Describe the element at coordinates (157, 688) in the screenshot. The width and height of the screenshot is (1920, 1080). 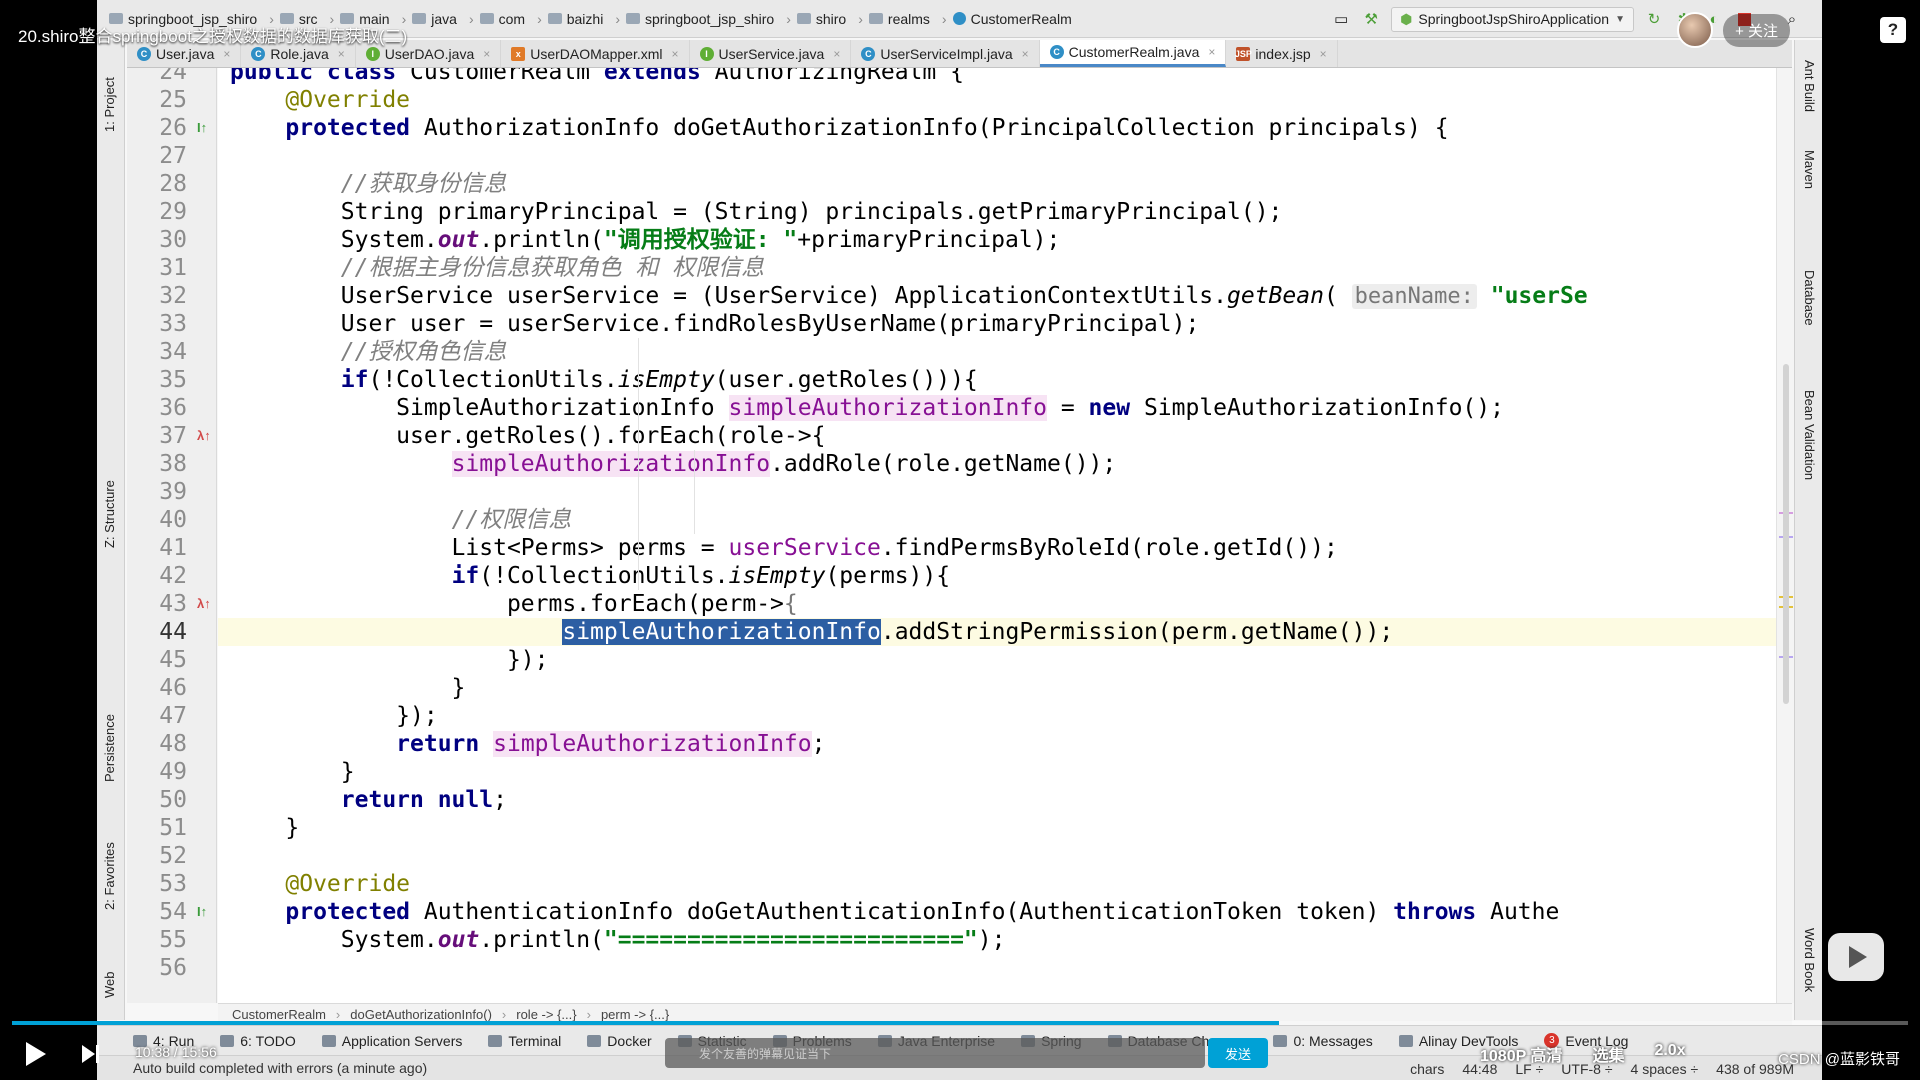
I see `line-number: 46` at that location.